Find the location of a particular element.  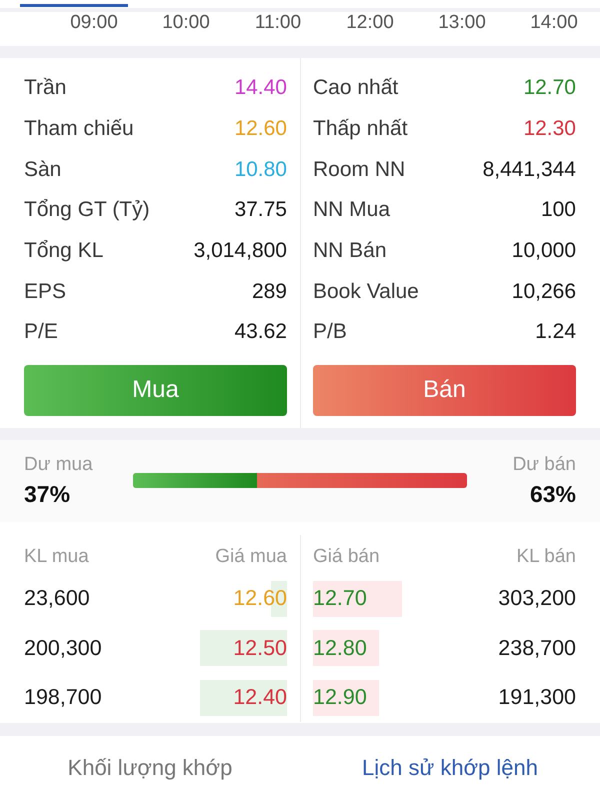

buy-surplus-percent: 37% is located at coordinates (47, 494).